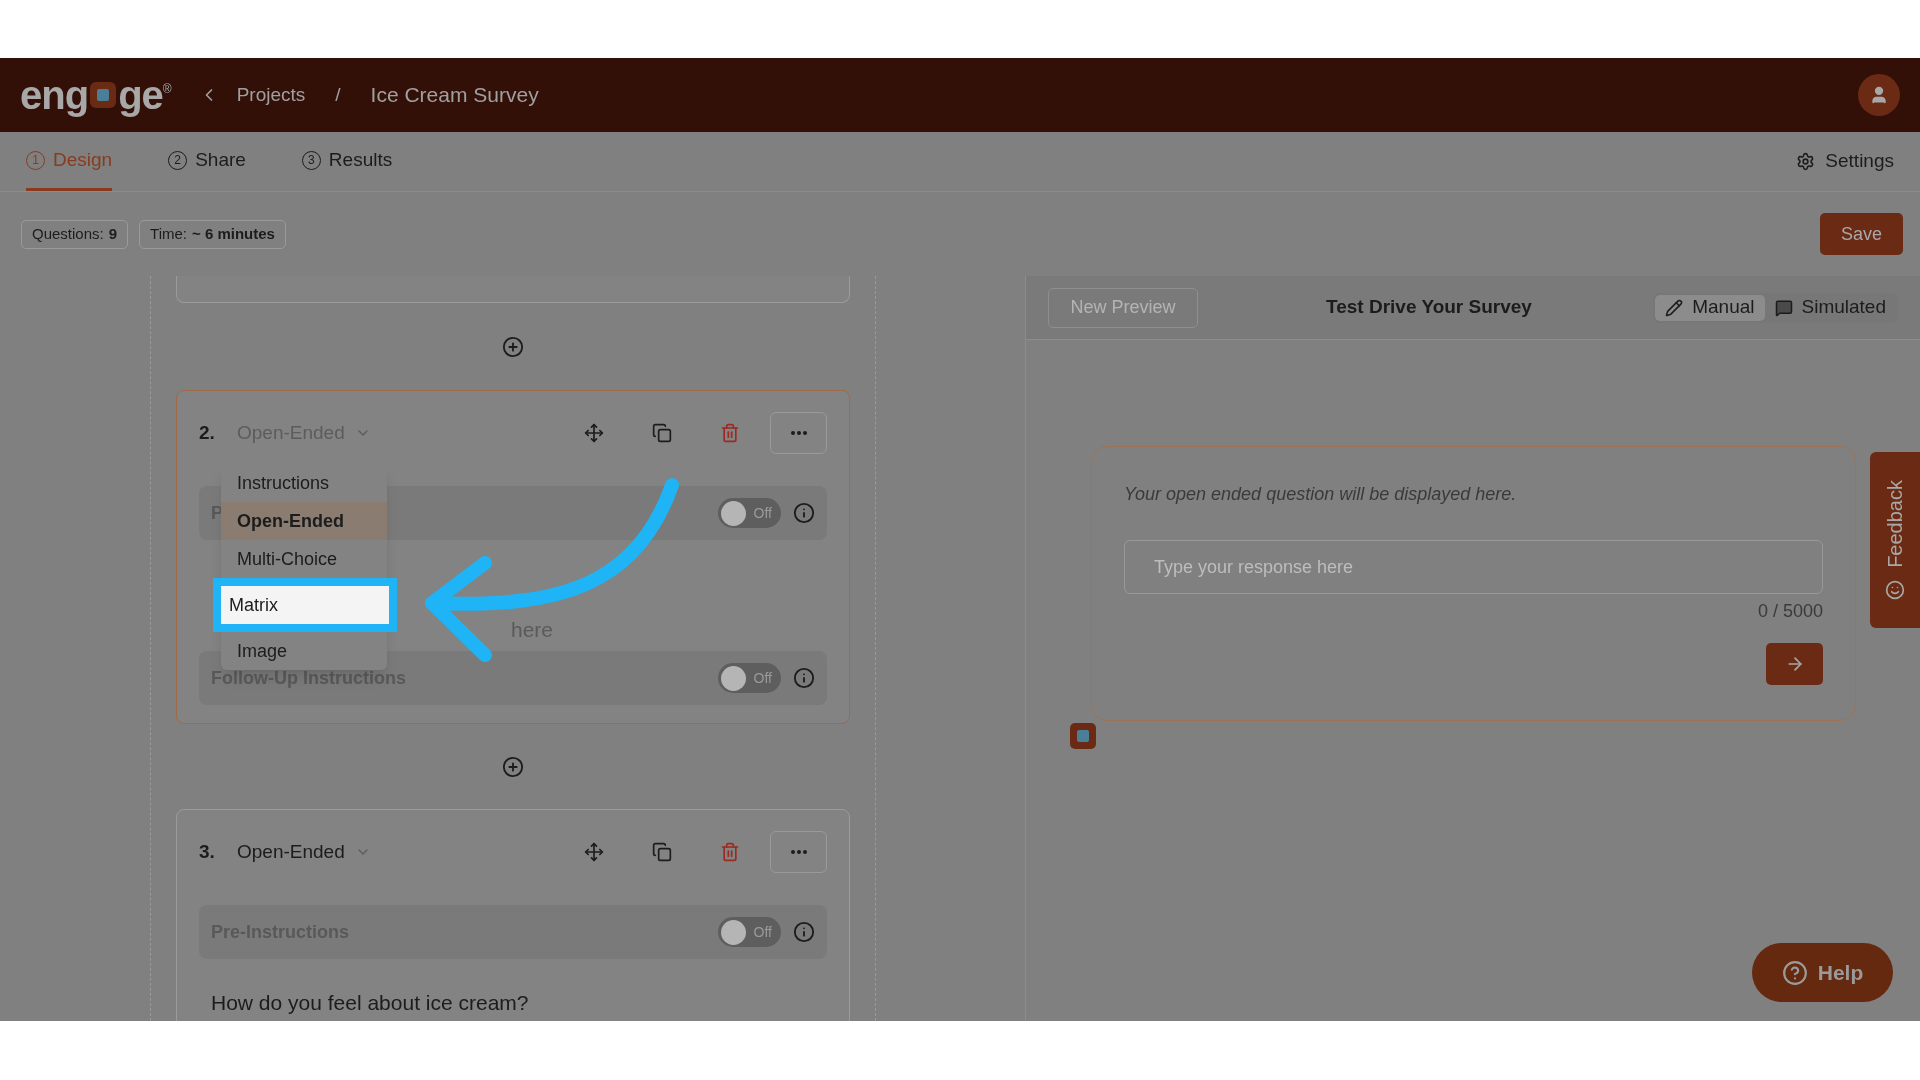 The height and width of the screenshot is (1080, 1920). What do you see at coordinates (1710, 307) in the screenshot?
I see `mode-option: Manual` at bounding box center [1710, 307].